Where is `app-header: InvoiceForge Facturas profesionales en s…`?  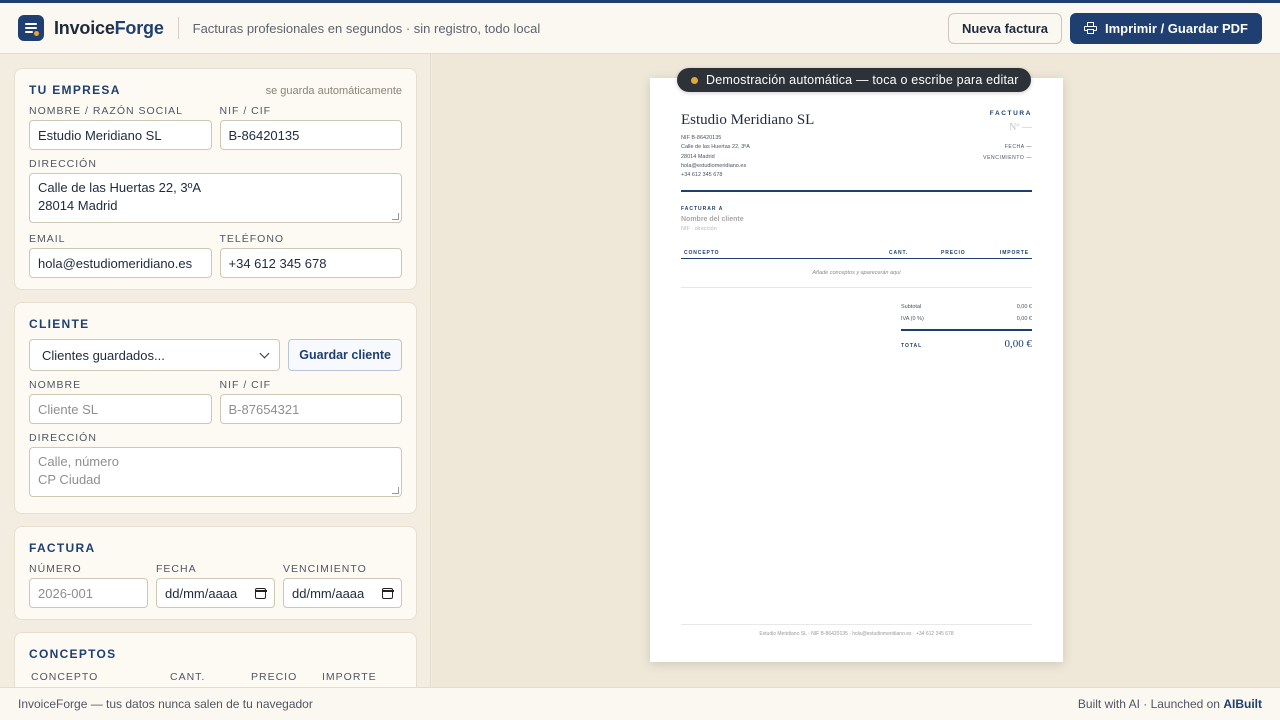 app-header: InvoiceForge Facturas profesionales en s… is located at coordinates (640, 28).